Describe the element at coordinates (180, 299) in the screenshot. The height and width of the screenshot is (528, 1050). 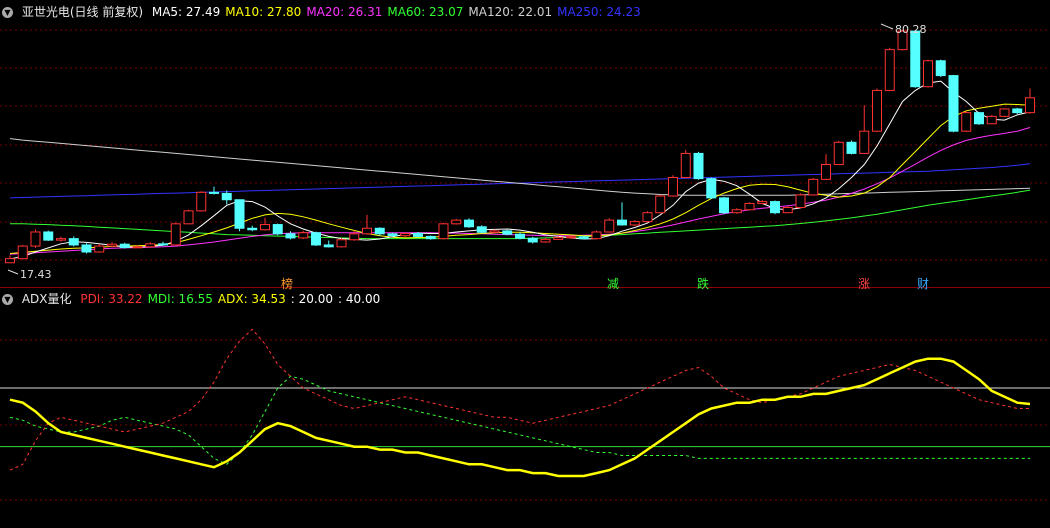
I see `adx-legend-item: MDI: 16.55` at that location.